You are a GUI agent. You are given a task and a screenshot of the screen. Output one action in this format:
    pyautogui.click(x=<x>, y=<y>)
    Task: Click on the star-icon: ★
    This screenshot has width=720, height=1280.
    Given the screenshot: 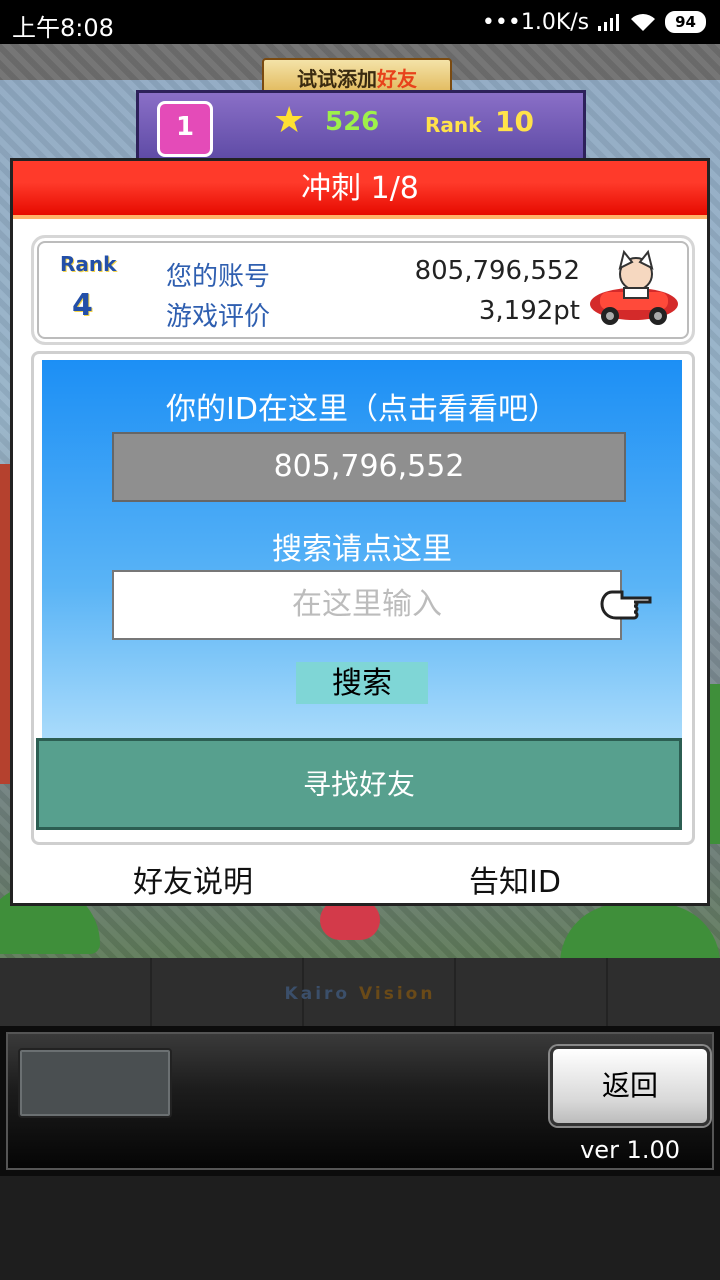 What is the action you would take?
    pyautogui.click(x=289, y=120)
    